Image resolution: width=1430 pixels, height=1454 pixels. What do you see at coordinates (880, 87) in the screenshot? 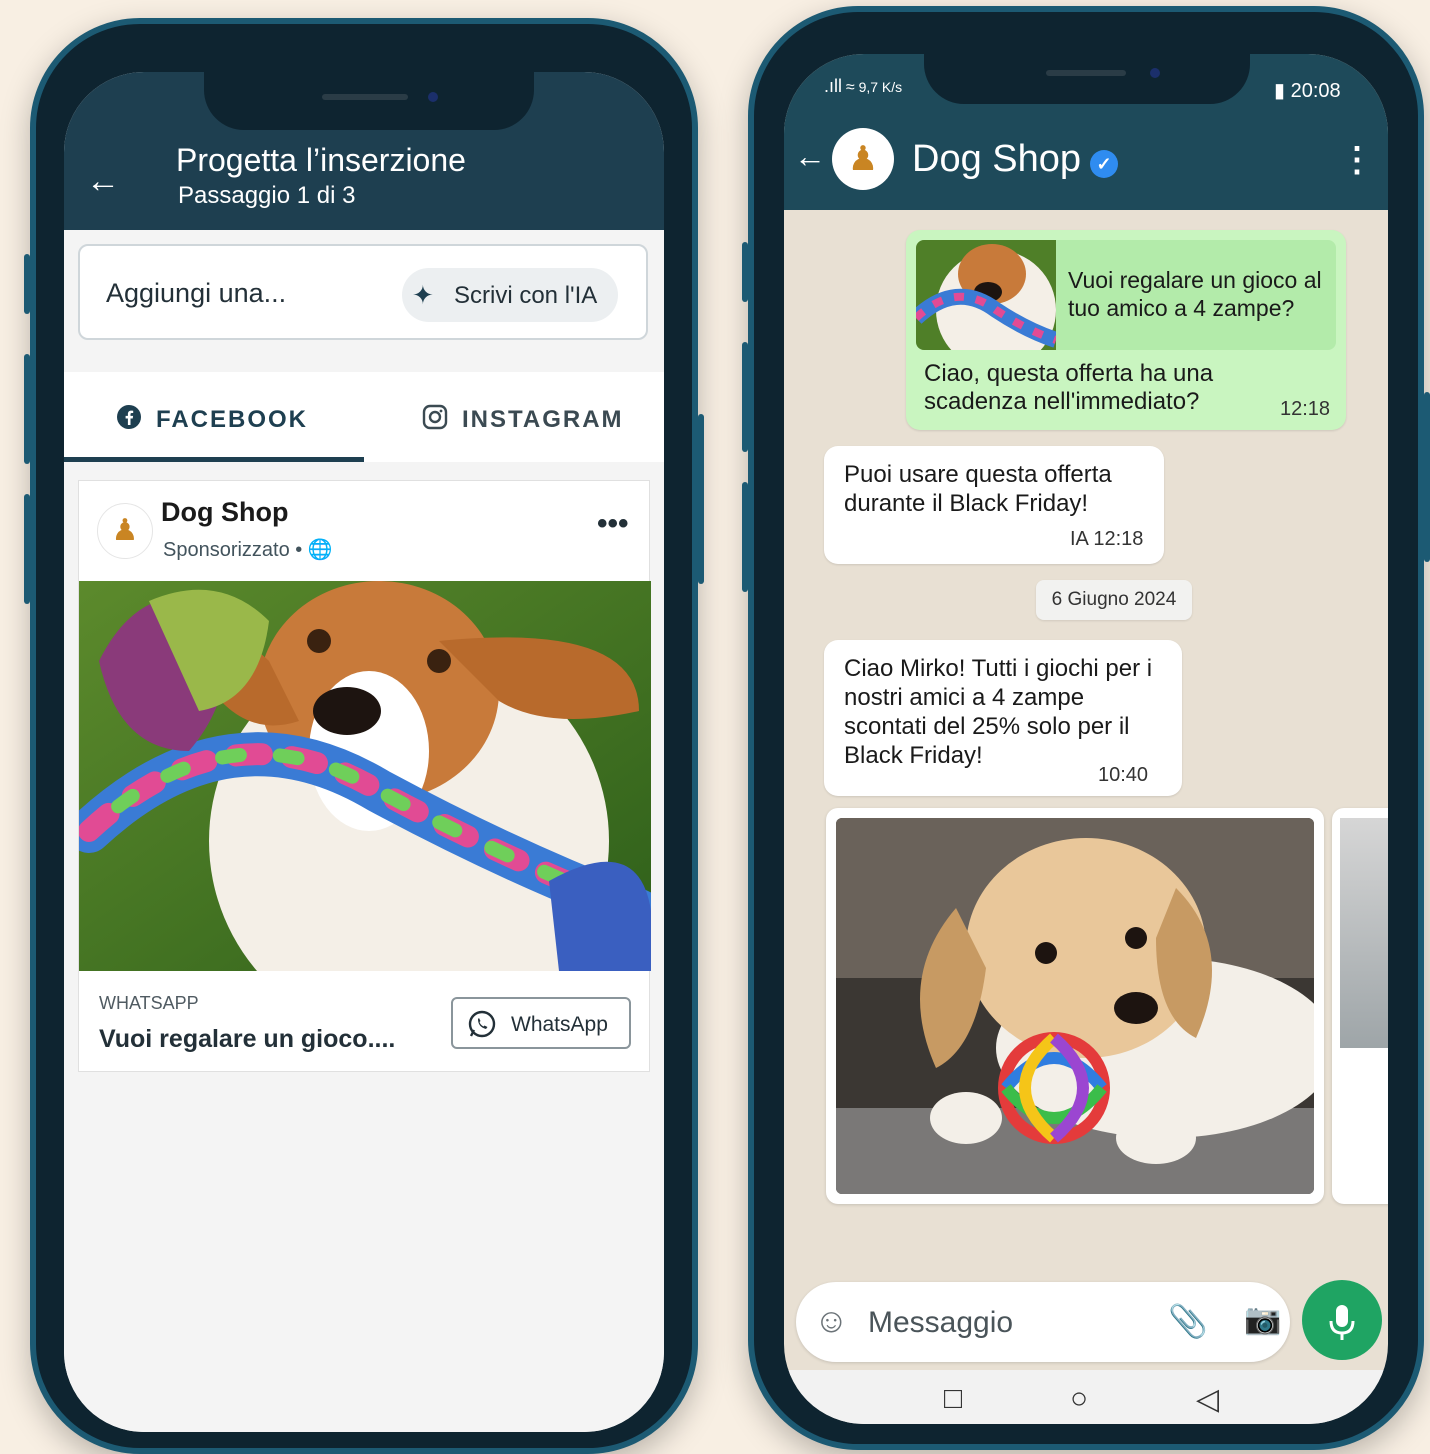
I see `network-speed: 9,7 K/s` at bounding box center [880, 87].